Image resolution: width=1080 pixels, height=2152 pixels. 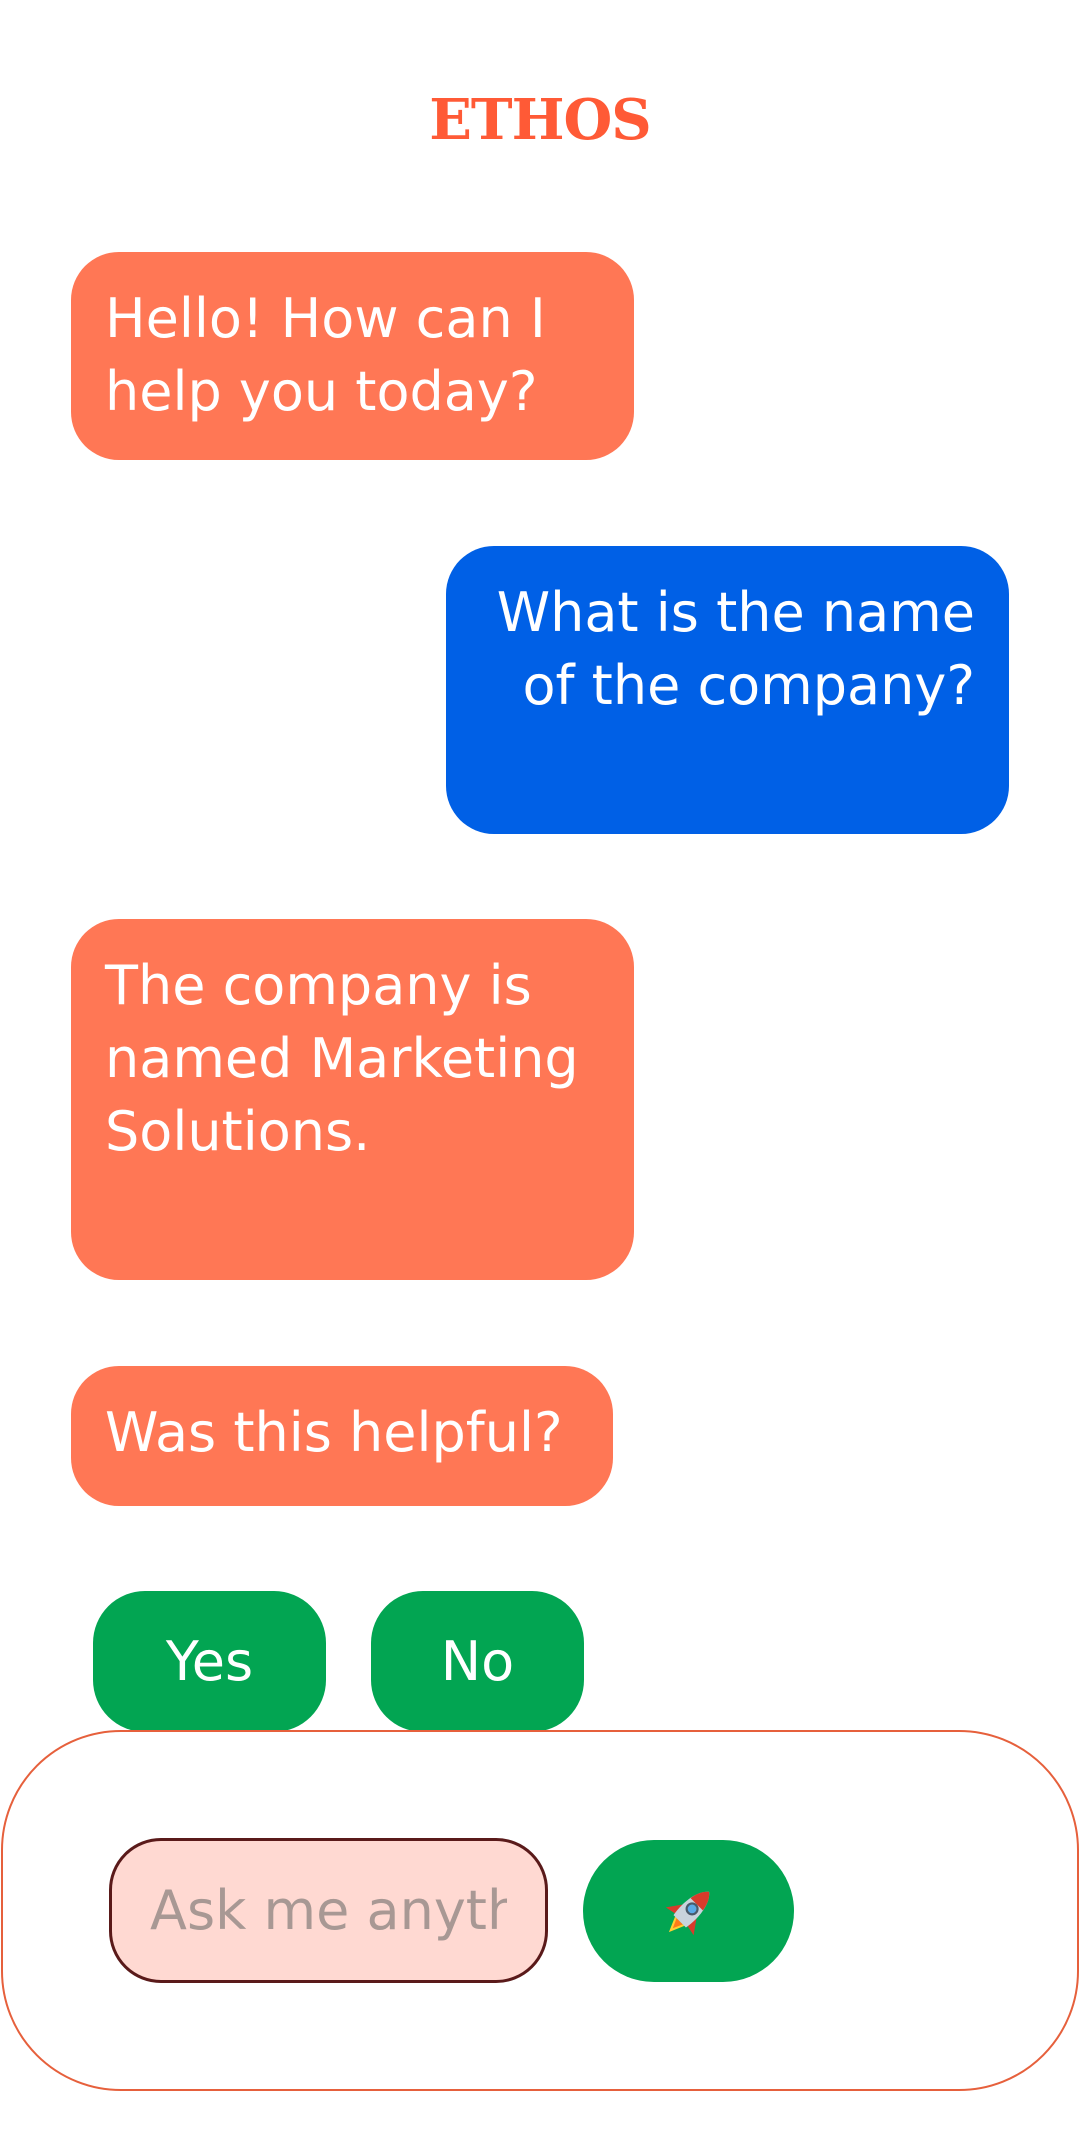 I want to click on brand-logo: ETHOS, so click(x=540, y=120).